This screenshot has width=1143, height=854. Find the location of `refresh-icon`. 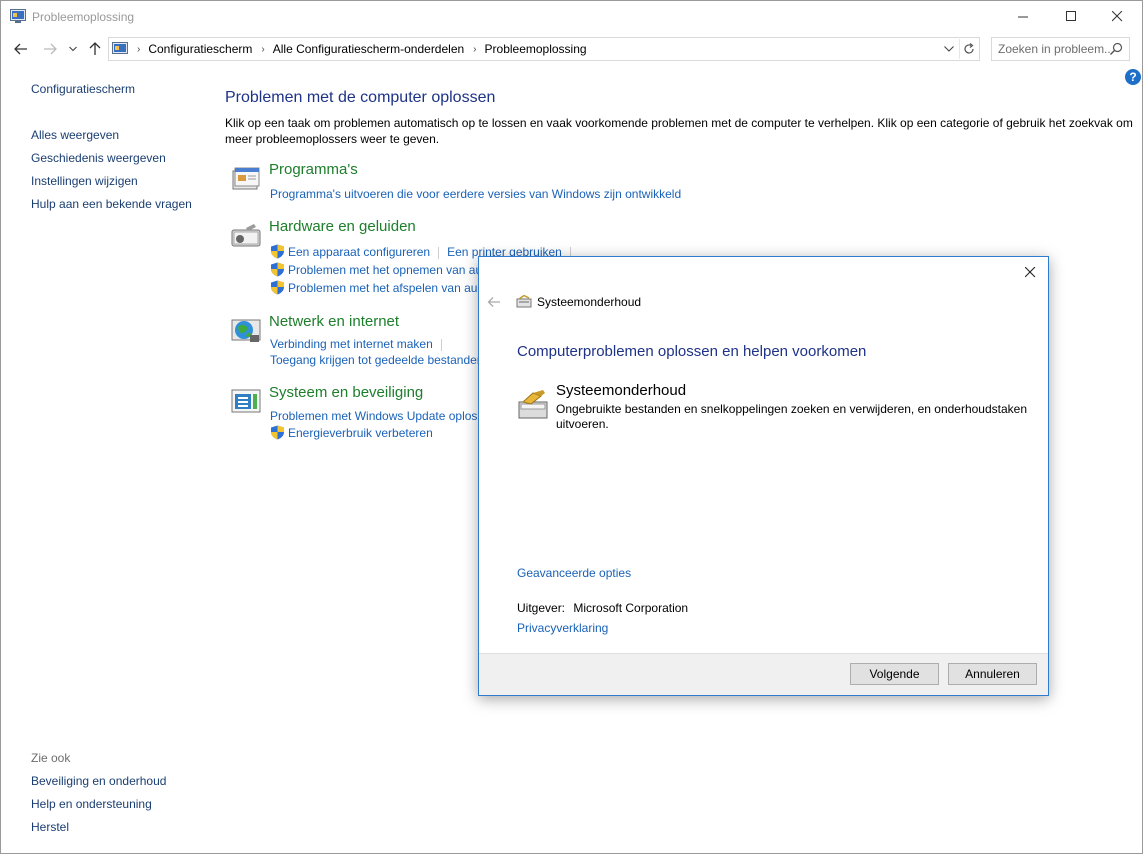

refresh-icon is located at coordinates (968, 48).